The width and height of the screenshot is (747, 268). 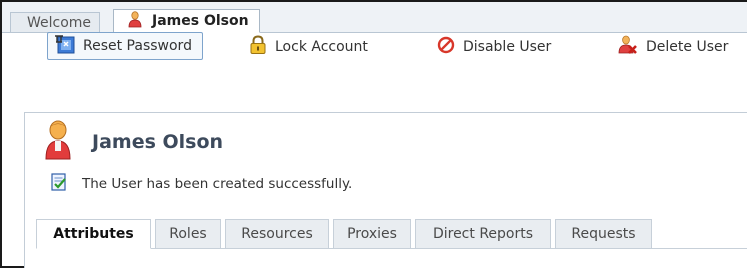 I want to click on tab-direct-reports: Direct Reports, so click(x=483, y=234).